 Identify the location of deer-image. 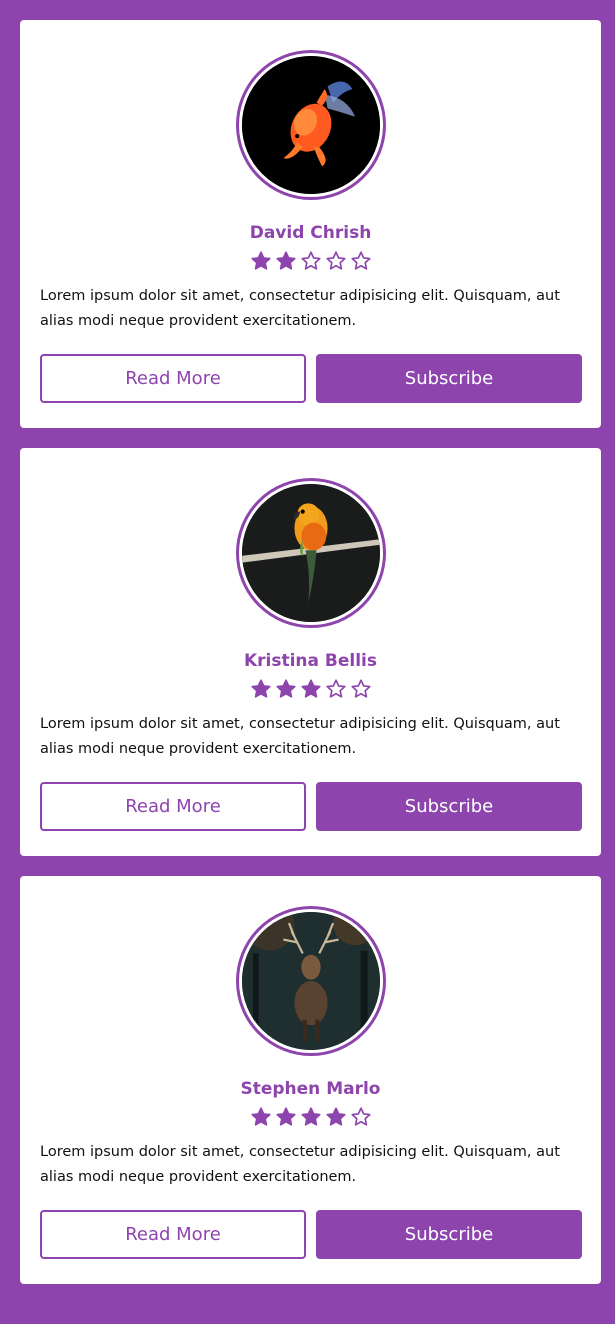
(311, 981).